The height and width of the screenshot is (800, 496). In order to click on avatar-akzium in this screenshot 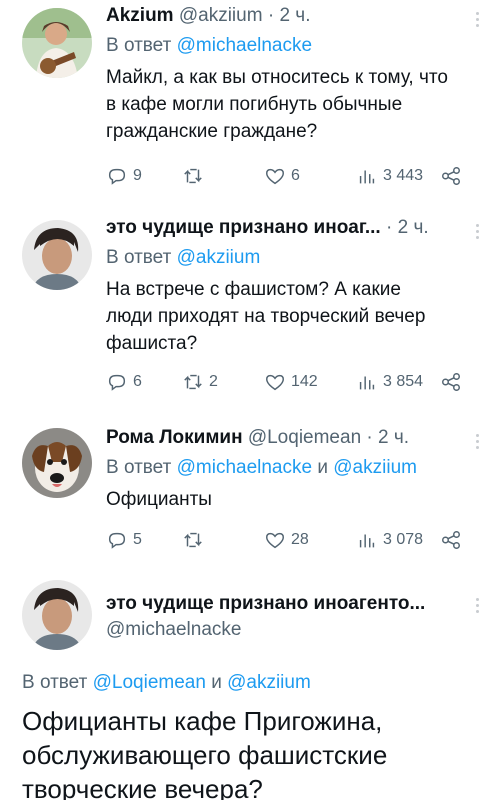, I will do `click(57, 43)`.